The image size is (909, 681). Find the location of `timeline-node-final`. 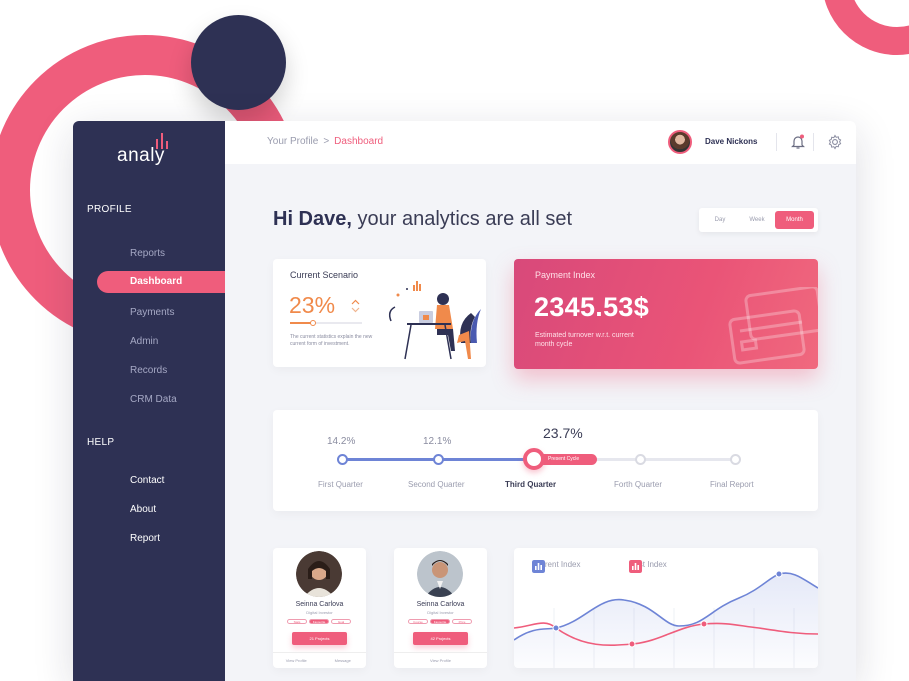

timeline-node-final is located at coordinates (735, 459).